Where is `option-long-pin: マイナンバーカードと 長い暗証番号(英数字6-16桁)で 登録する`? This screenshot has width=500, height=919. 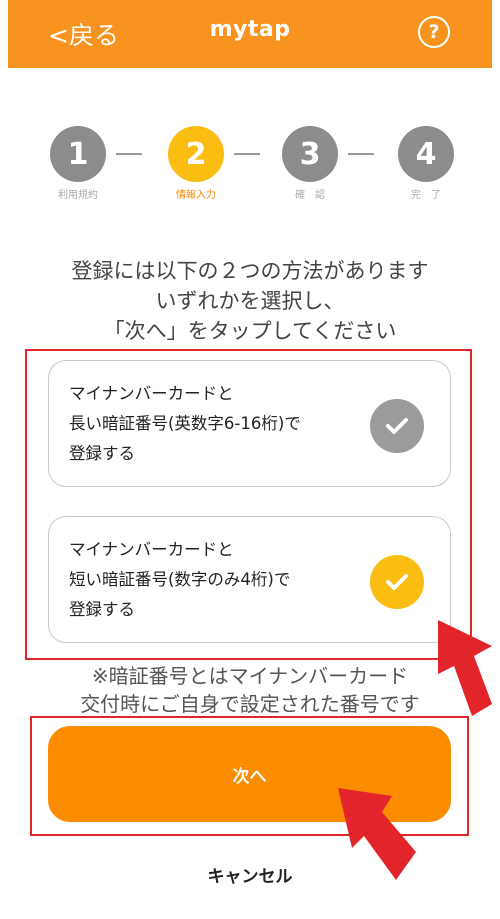
option-long-pin: マイナンバーカードと 長い暗証番号(英数字6-16桁)で 登録する is located at coordinates (249, 423).